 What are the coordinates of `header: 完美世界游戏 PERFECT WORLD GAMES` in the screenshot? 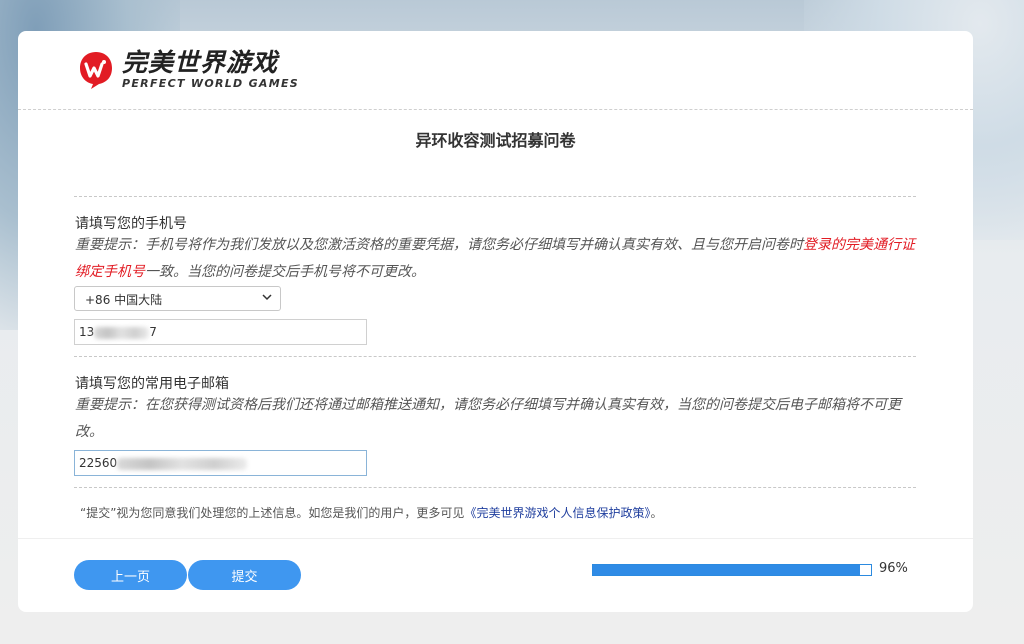 It's located at (495, 70).